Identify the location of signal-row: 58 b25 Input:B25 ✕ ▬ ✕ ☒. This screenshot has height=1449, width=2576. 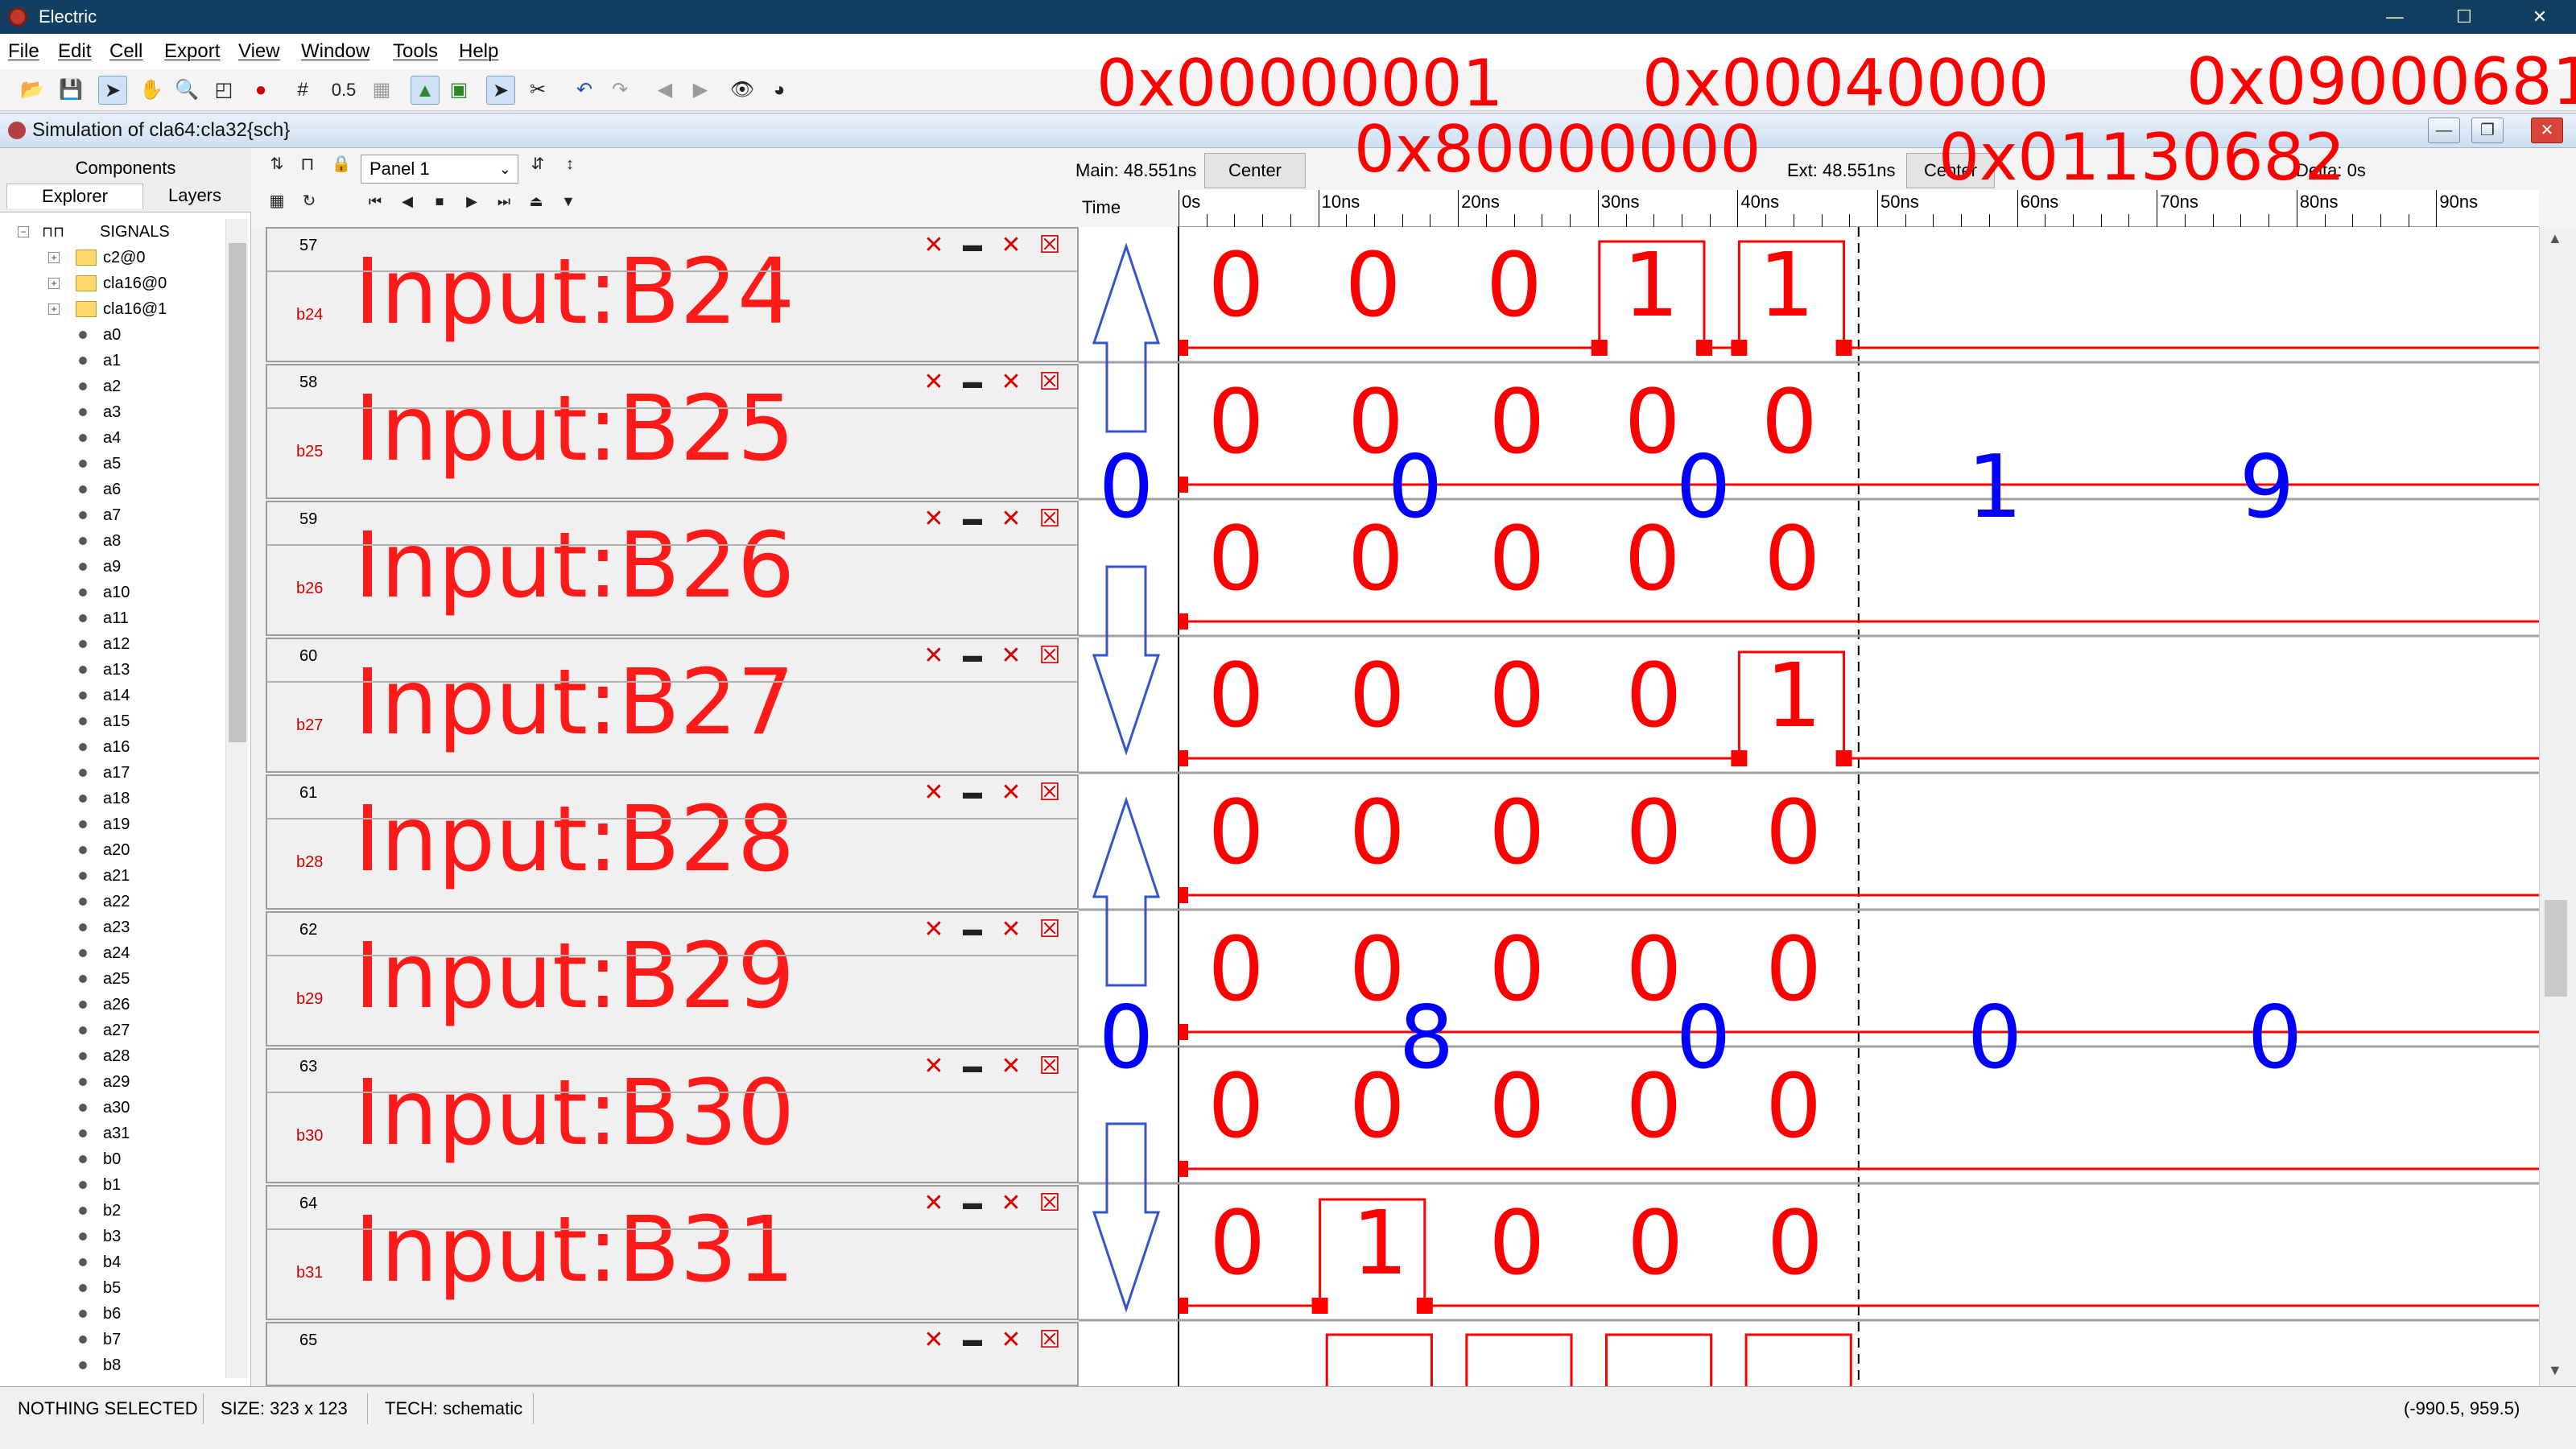
(672, 431).